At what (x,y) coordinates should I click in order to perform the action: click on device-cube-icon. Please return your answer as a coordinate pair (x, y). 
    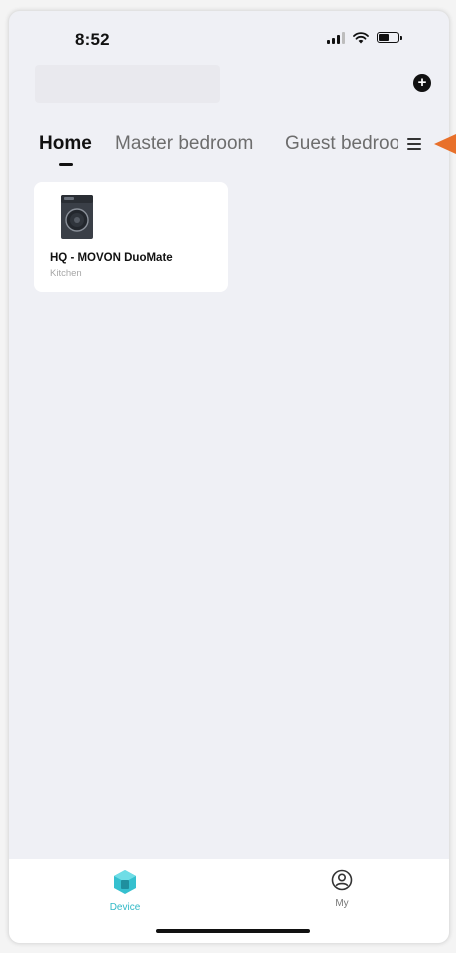
    Looking at the image, I should click on (125, 882).